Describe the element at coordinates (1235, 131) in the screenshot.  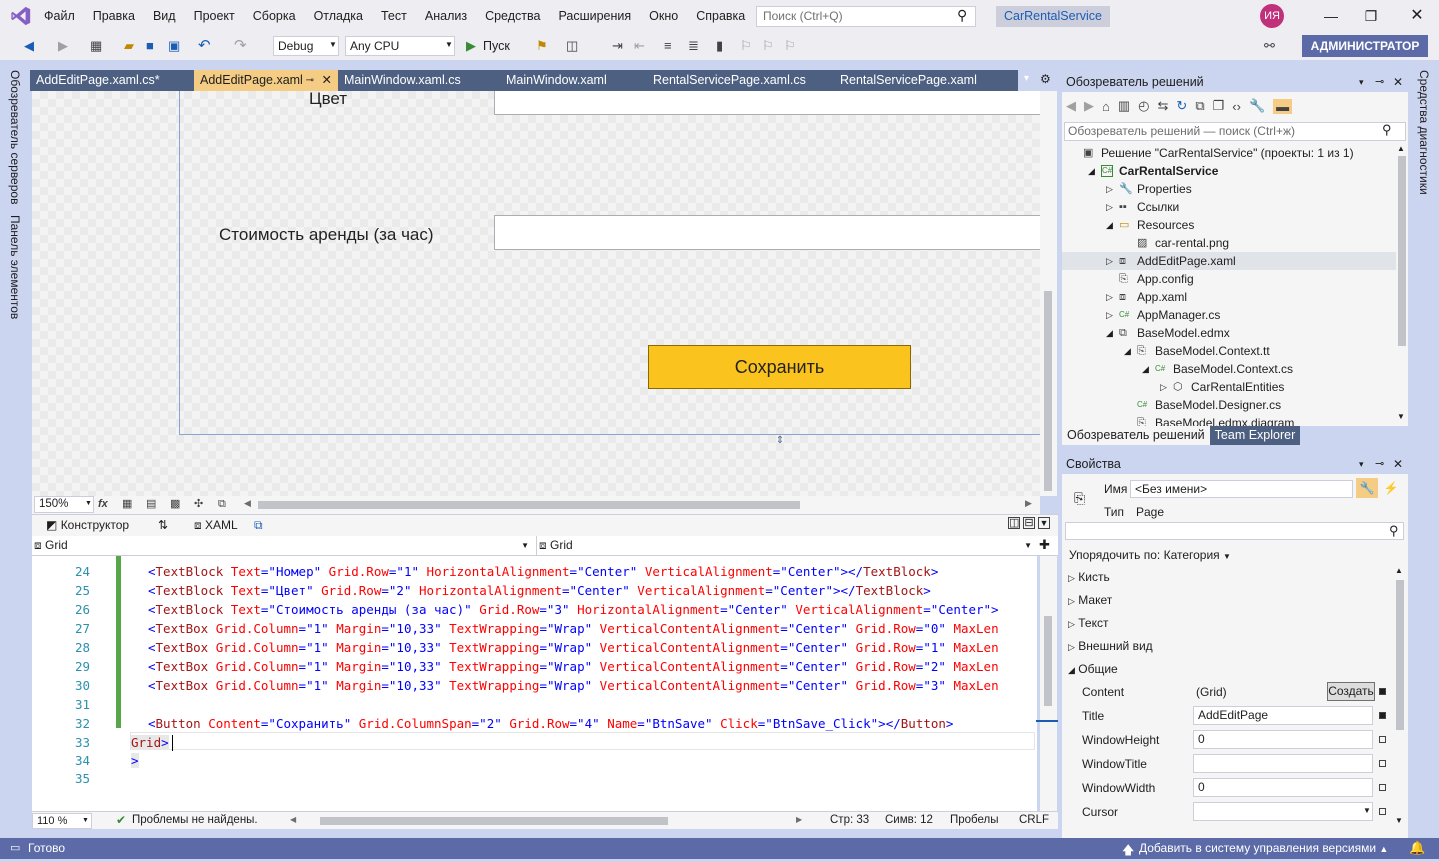
I see `solution-search-input: Обозреватель решений — поиск (Ctrl+ж)` at that location.